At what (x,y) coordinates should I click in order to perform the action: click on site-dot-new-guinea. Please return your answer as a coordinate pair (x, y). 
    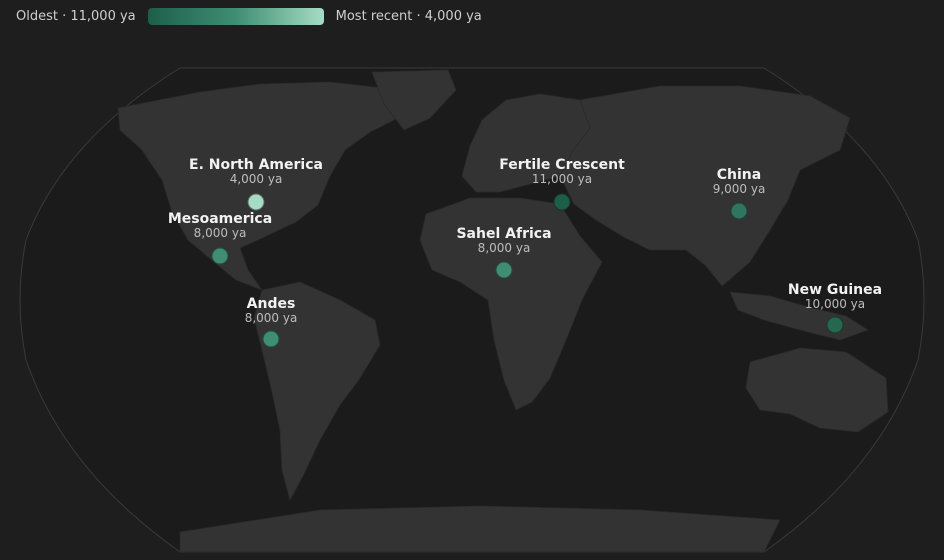
    Looking at the image, I should click on (835, 325).